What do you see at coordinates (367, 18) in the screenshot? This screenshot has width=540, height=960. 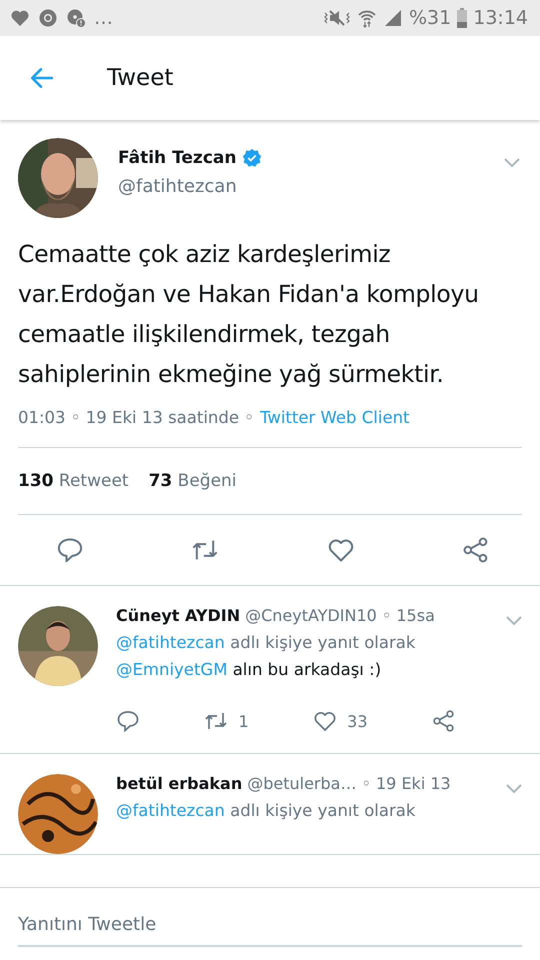 I see `wifi-icon` at bounding box center [367, 18].